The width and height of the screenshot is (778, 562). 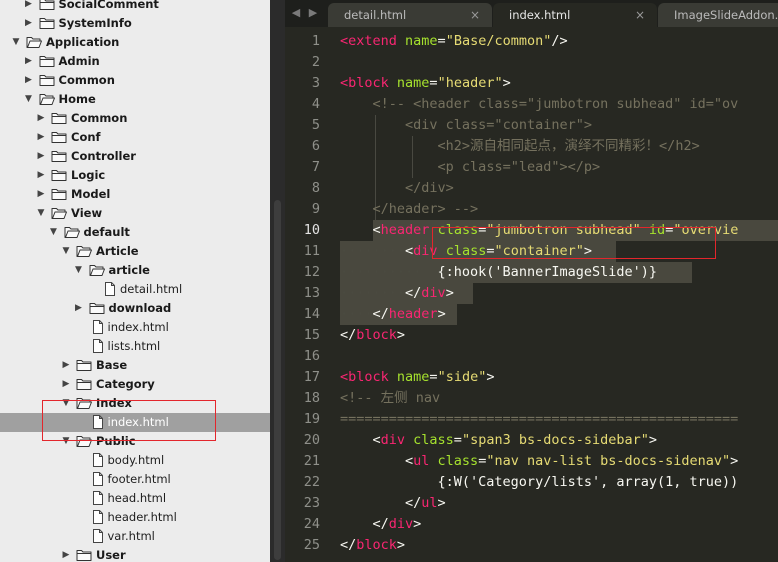 What do you see at coordinates (135, 270) in the screenshot?
I see `file-tree-folder: ▼ article` at bounding box center [135, 270].